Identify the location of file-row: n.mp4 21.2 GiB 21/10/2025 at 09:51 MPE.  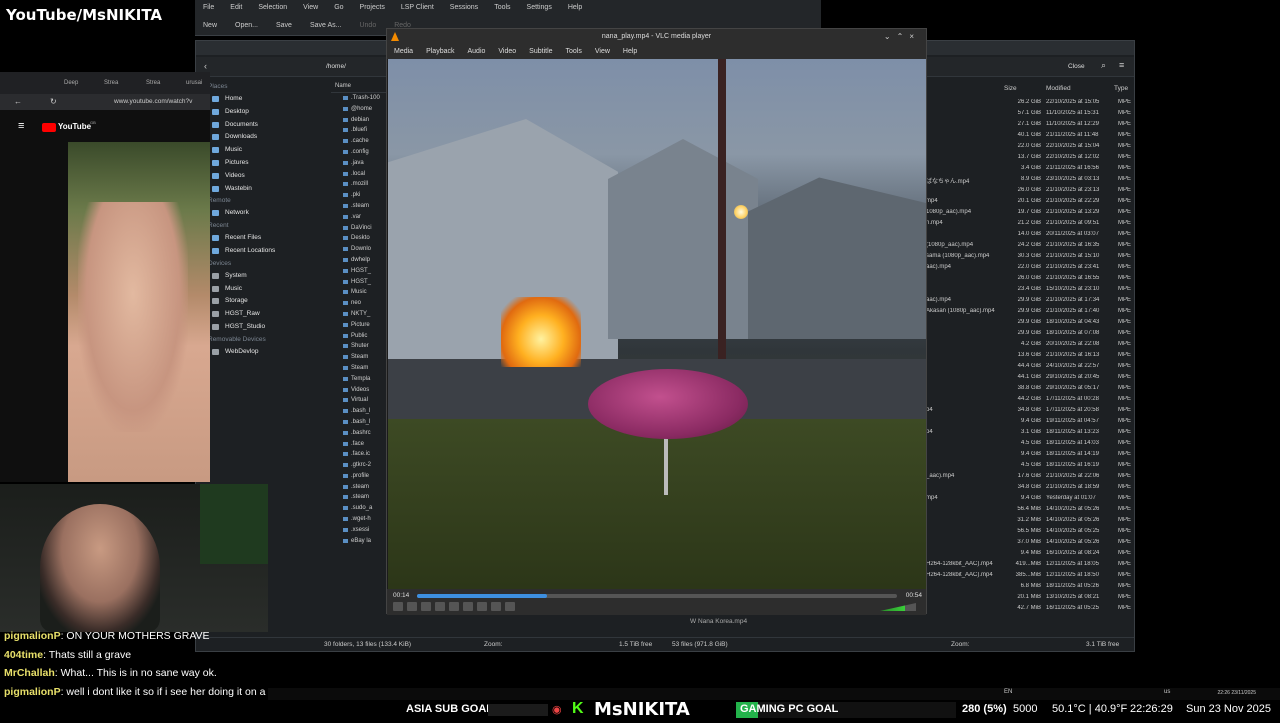
(1028, 225).